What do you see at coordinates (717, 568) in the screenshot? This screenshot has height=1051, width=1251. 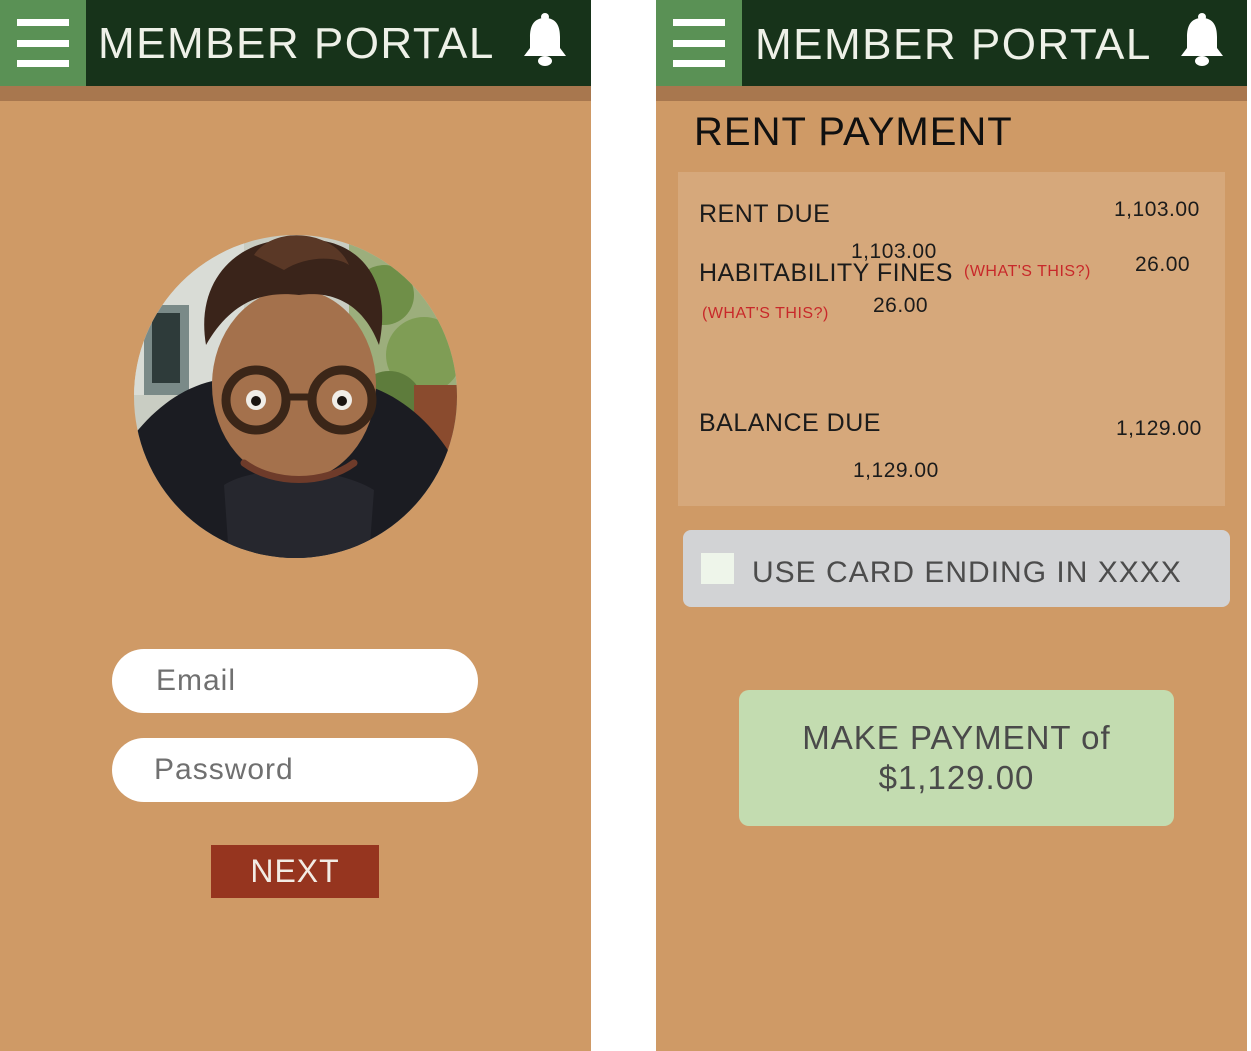 I see `use-card-checkbox` at bounding box center [717, 568].